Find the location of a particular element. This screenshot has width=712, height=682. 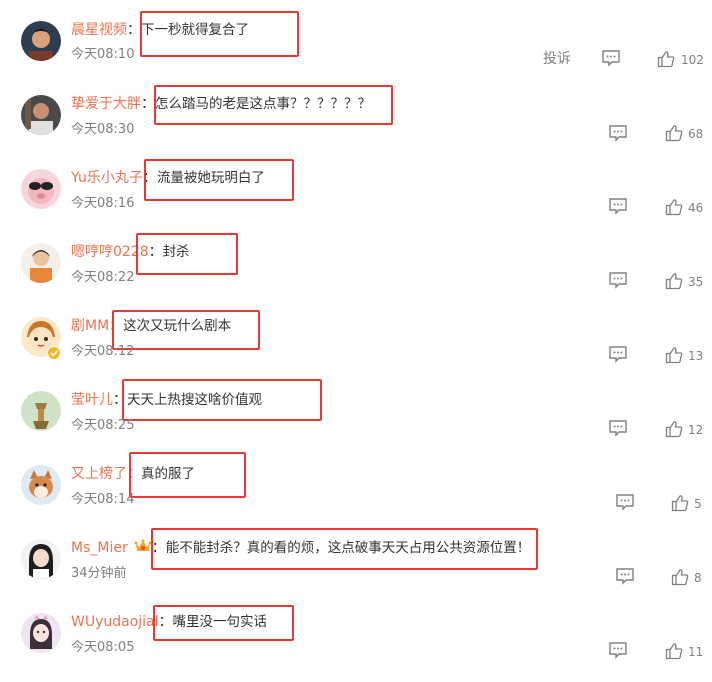

like-count: 11 is located at coordinates (696, 652).